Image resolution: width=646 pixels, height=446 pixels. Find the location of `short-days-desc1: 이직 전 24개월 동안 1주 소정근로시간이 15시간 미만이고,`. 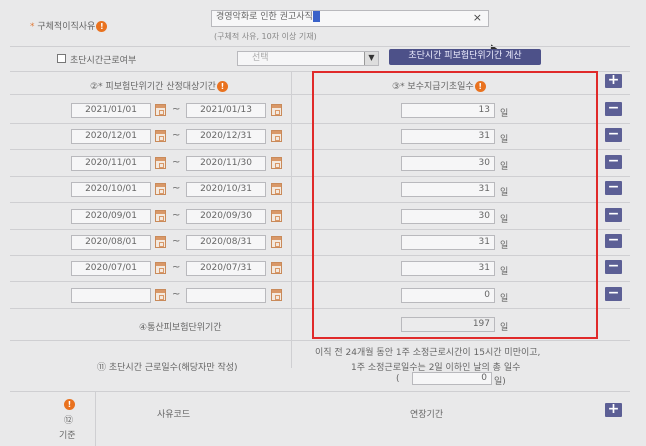

short-days-desc1: 이직 전 24개월 동안 1주 소정근로시간이 15시간 미만이고, is located at coordinates (428, 353).